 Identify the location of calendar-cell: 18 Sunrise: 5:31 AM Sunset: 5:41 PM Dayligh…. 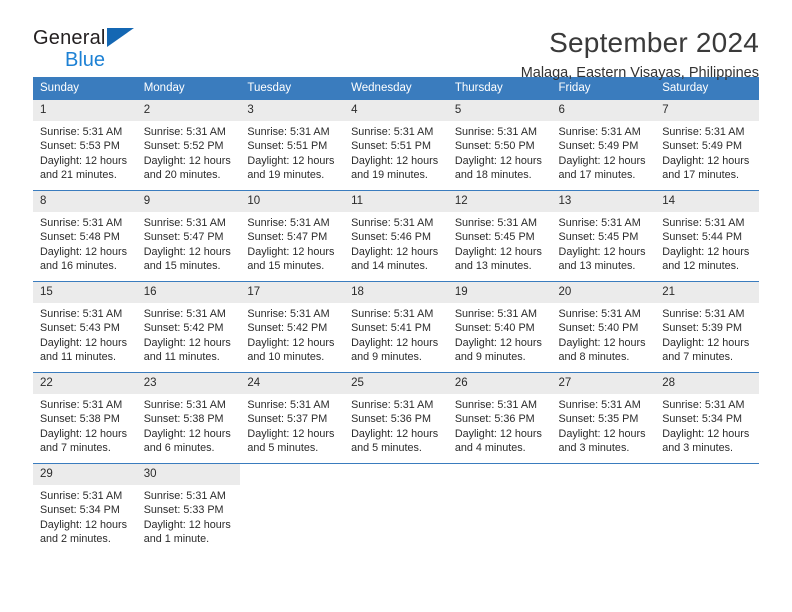
(396, 327).